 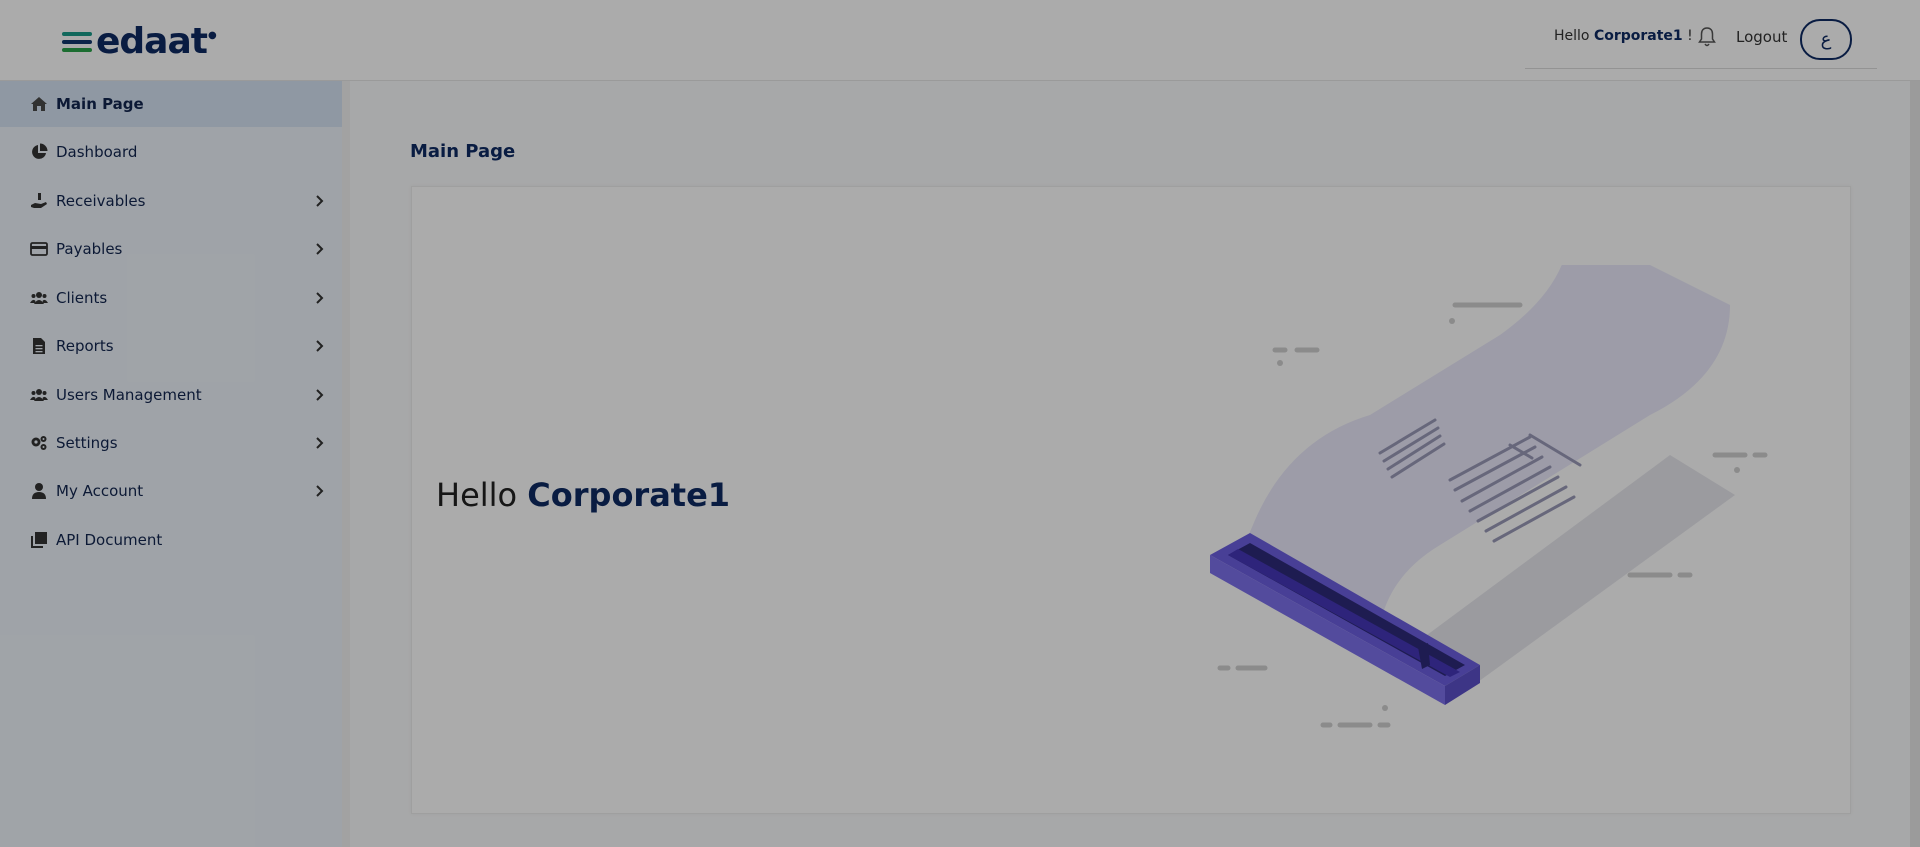 I want to click on sidebar-item-reports: Reports, so click(x=171, y=346).